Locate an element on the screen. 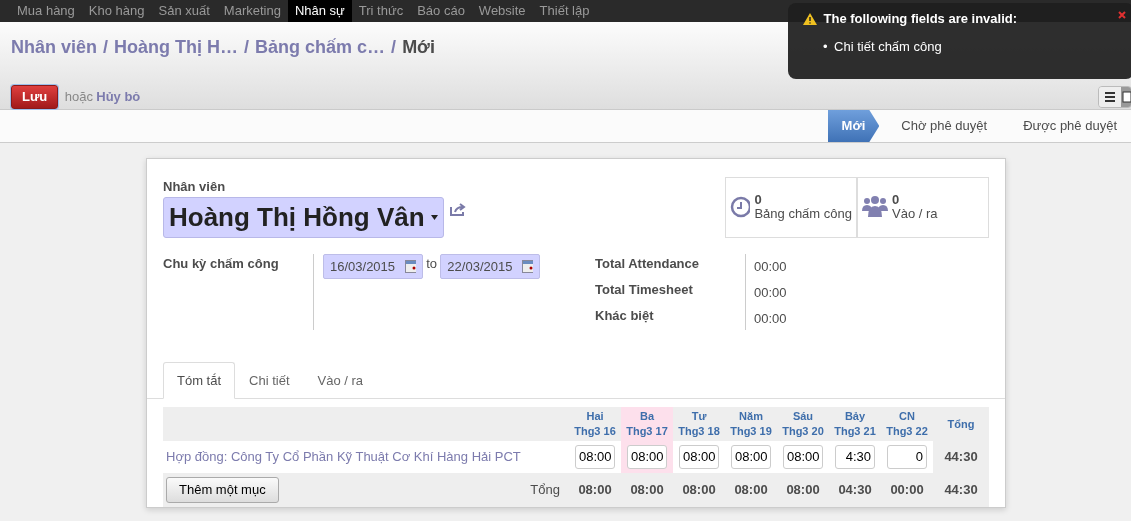 This screenshot has height=522, width=1131. list-view-icon is located at coordinates (1110, 96).